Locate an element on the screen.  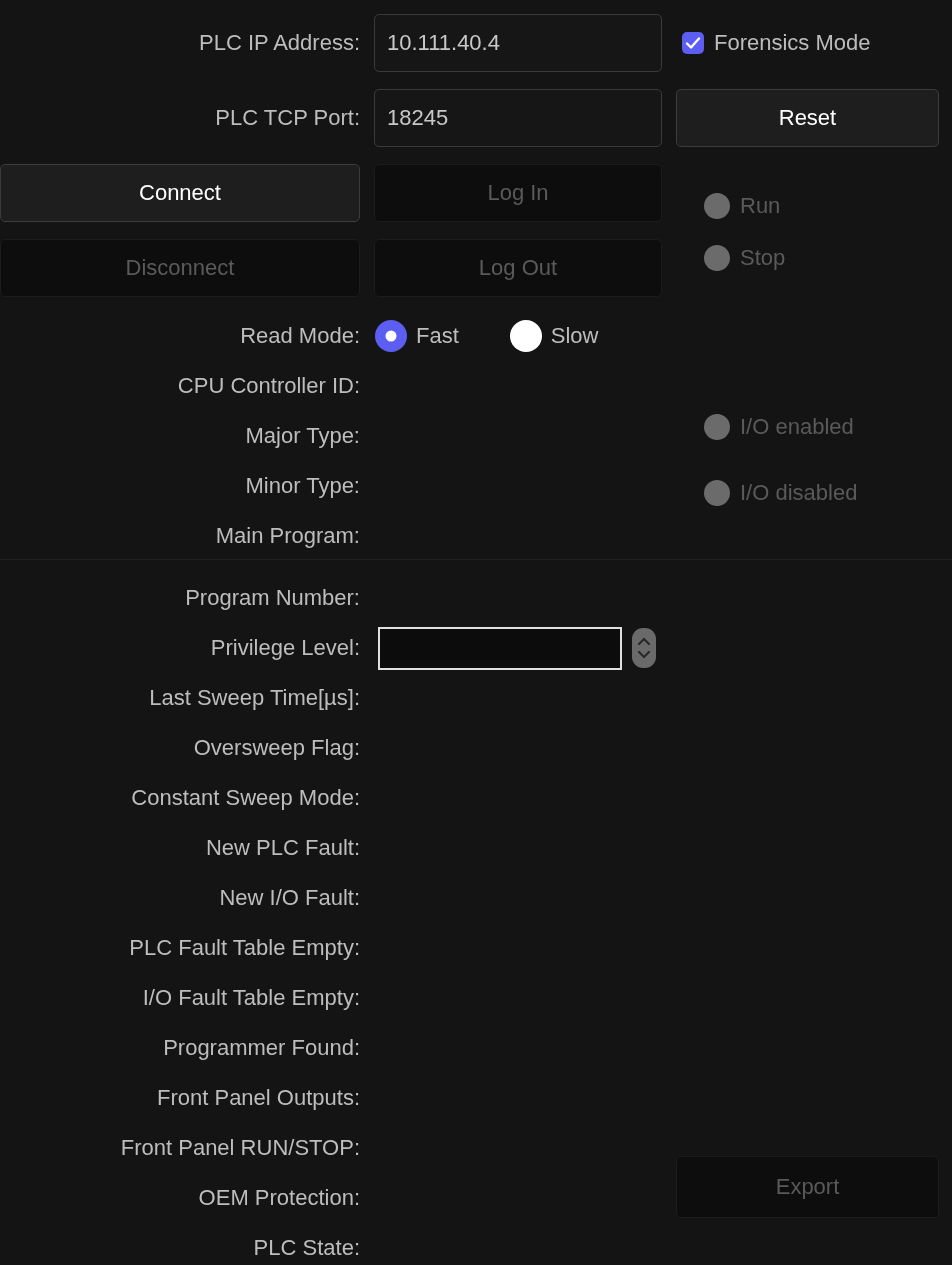
status-label: New PLC Fault: is located at coordinates (282, 848).